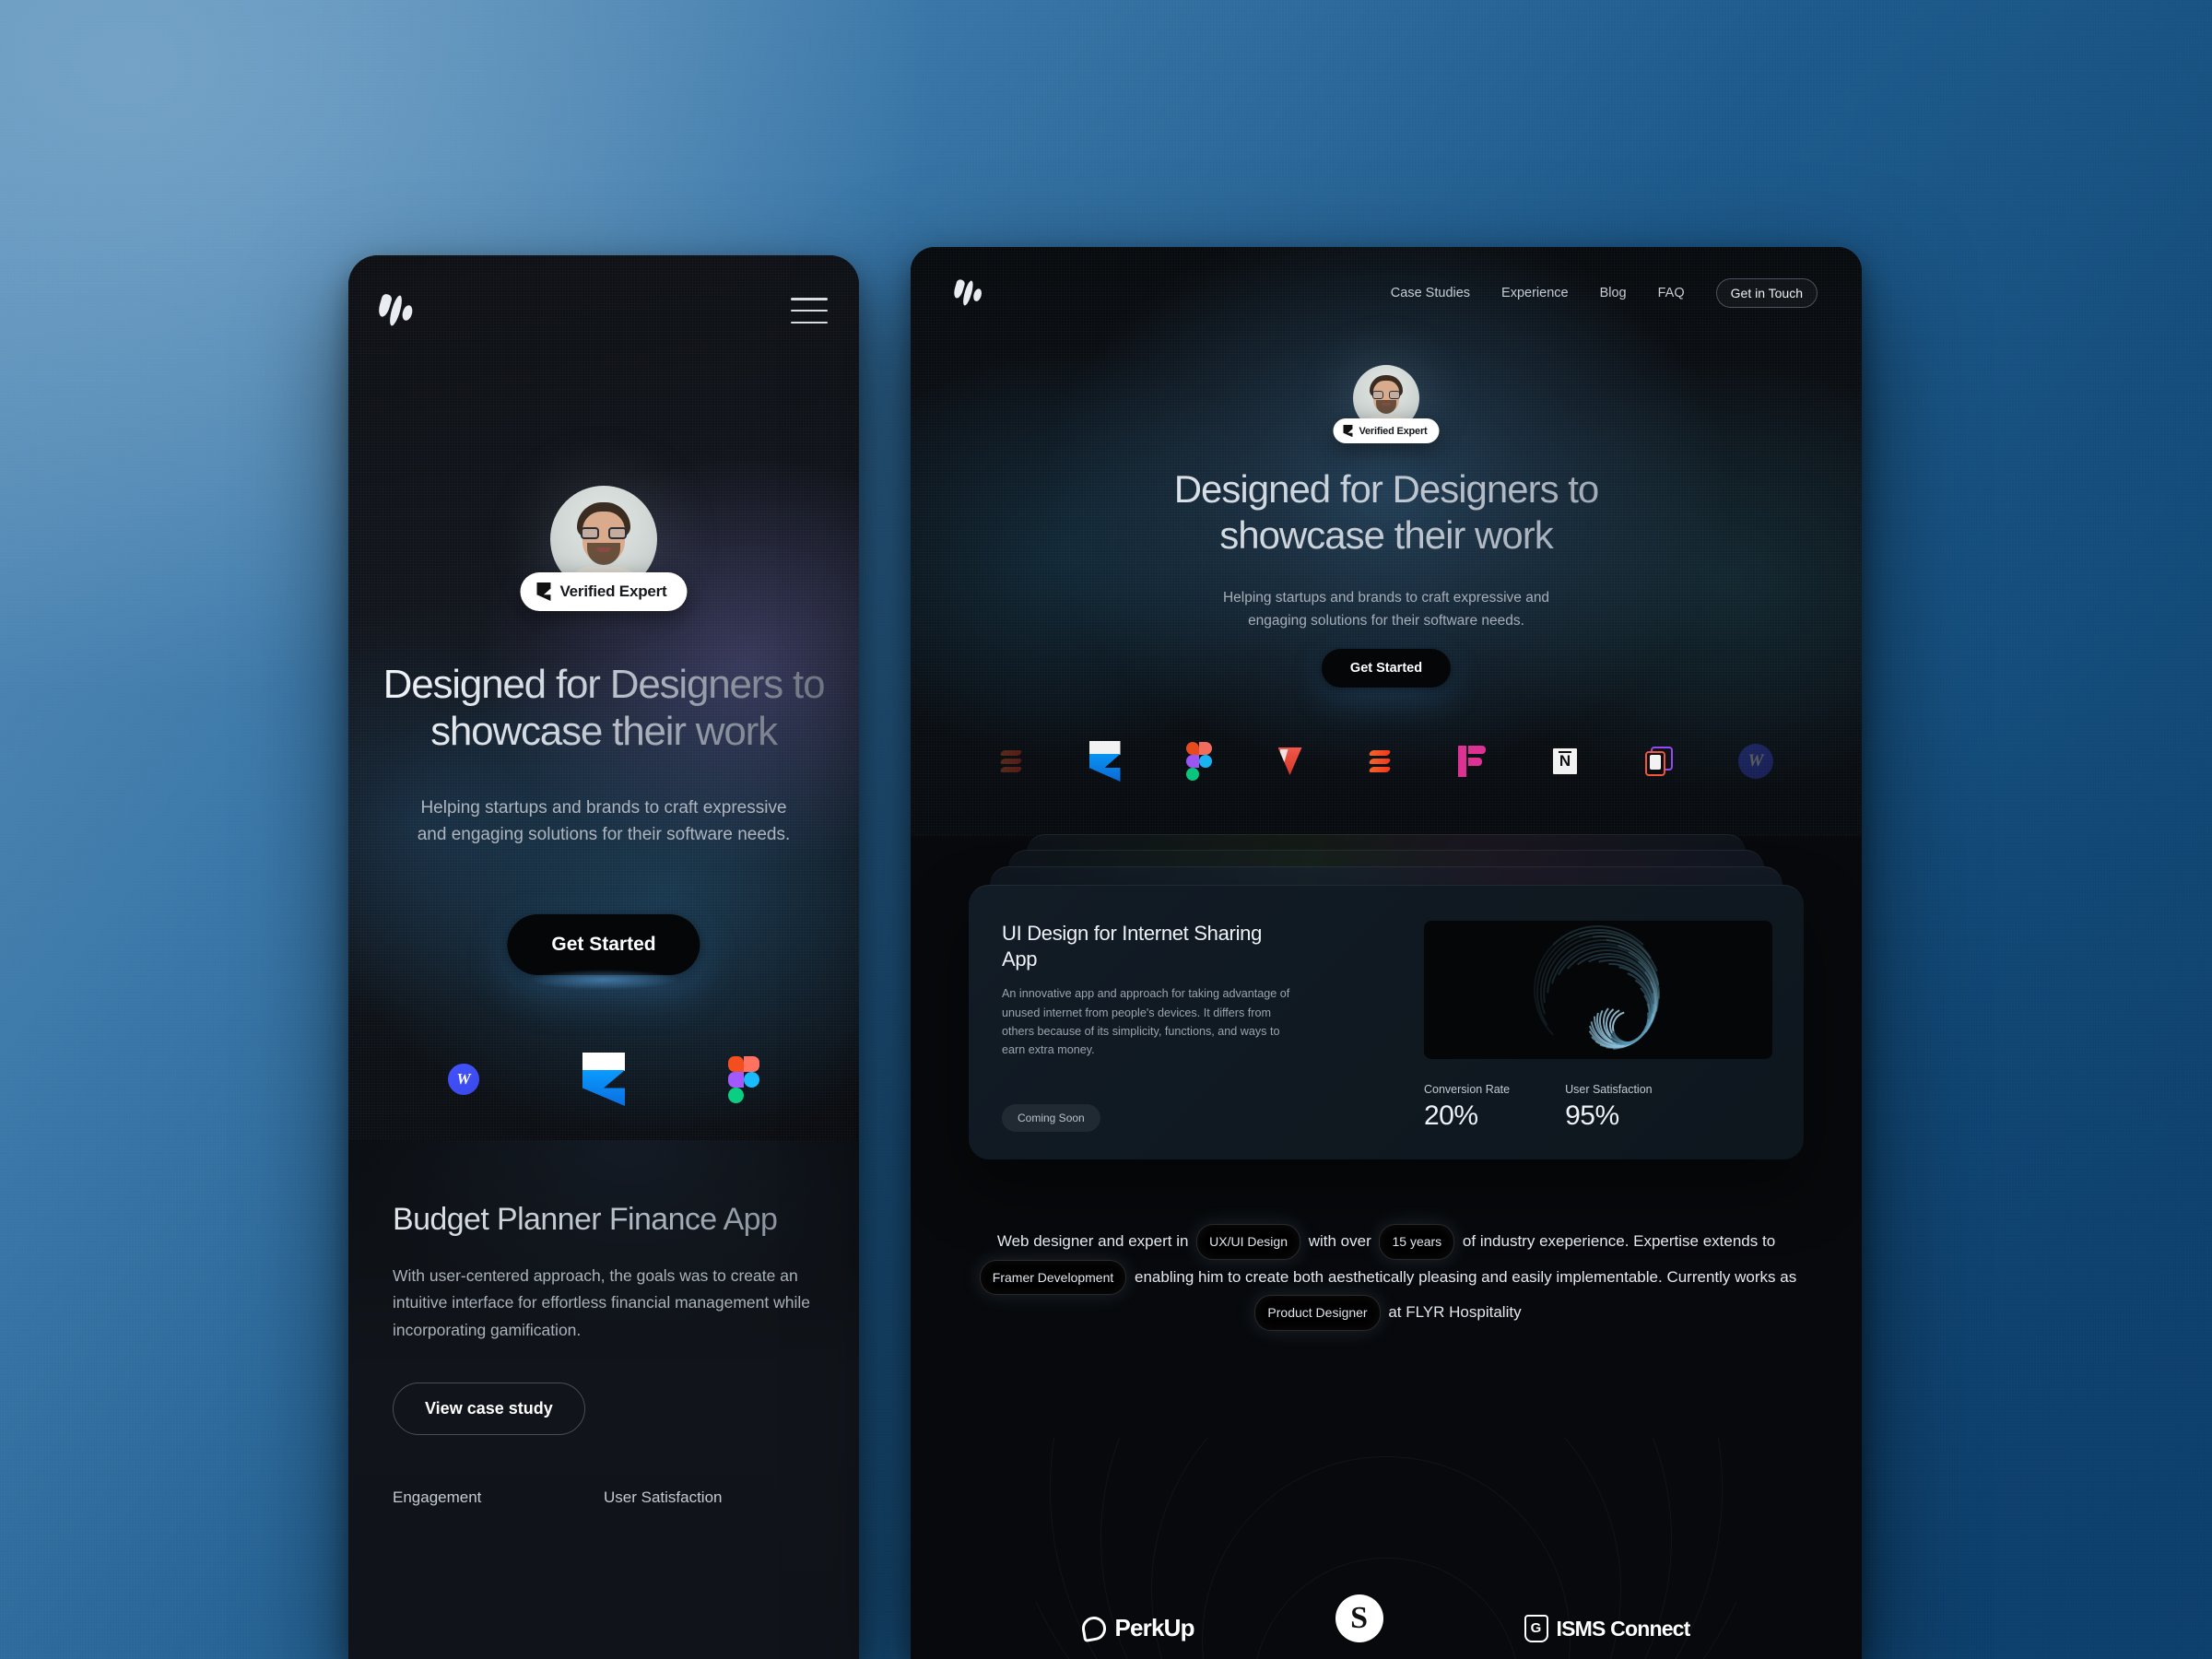  I want to click on mobile-avatar-block: Verified Expert, so click(604, 548).